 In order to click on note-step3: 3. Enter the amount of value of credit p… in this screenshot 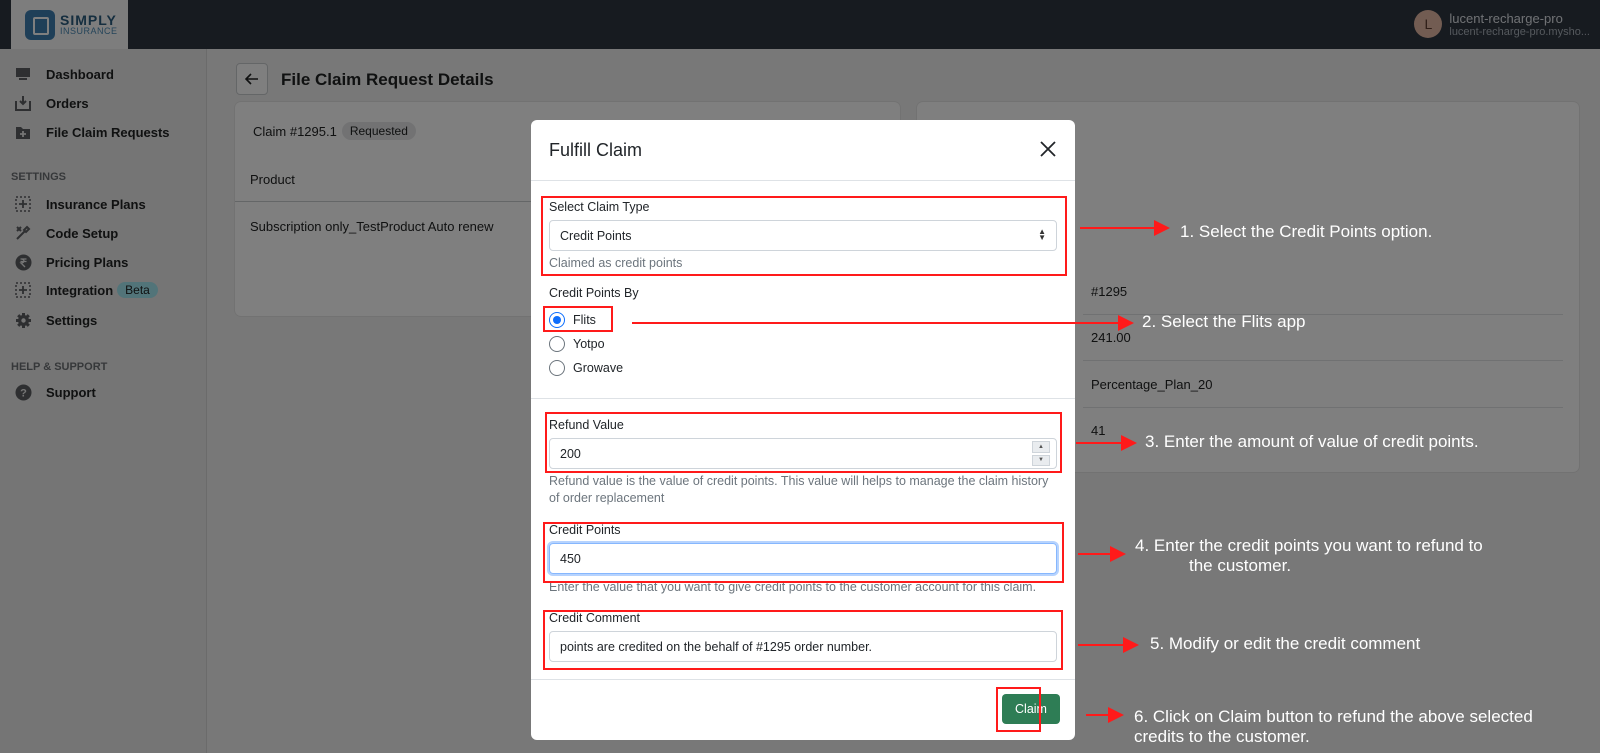, I will do `click(1312, 441)`.